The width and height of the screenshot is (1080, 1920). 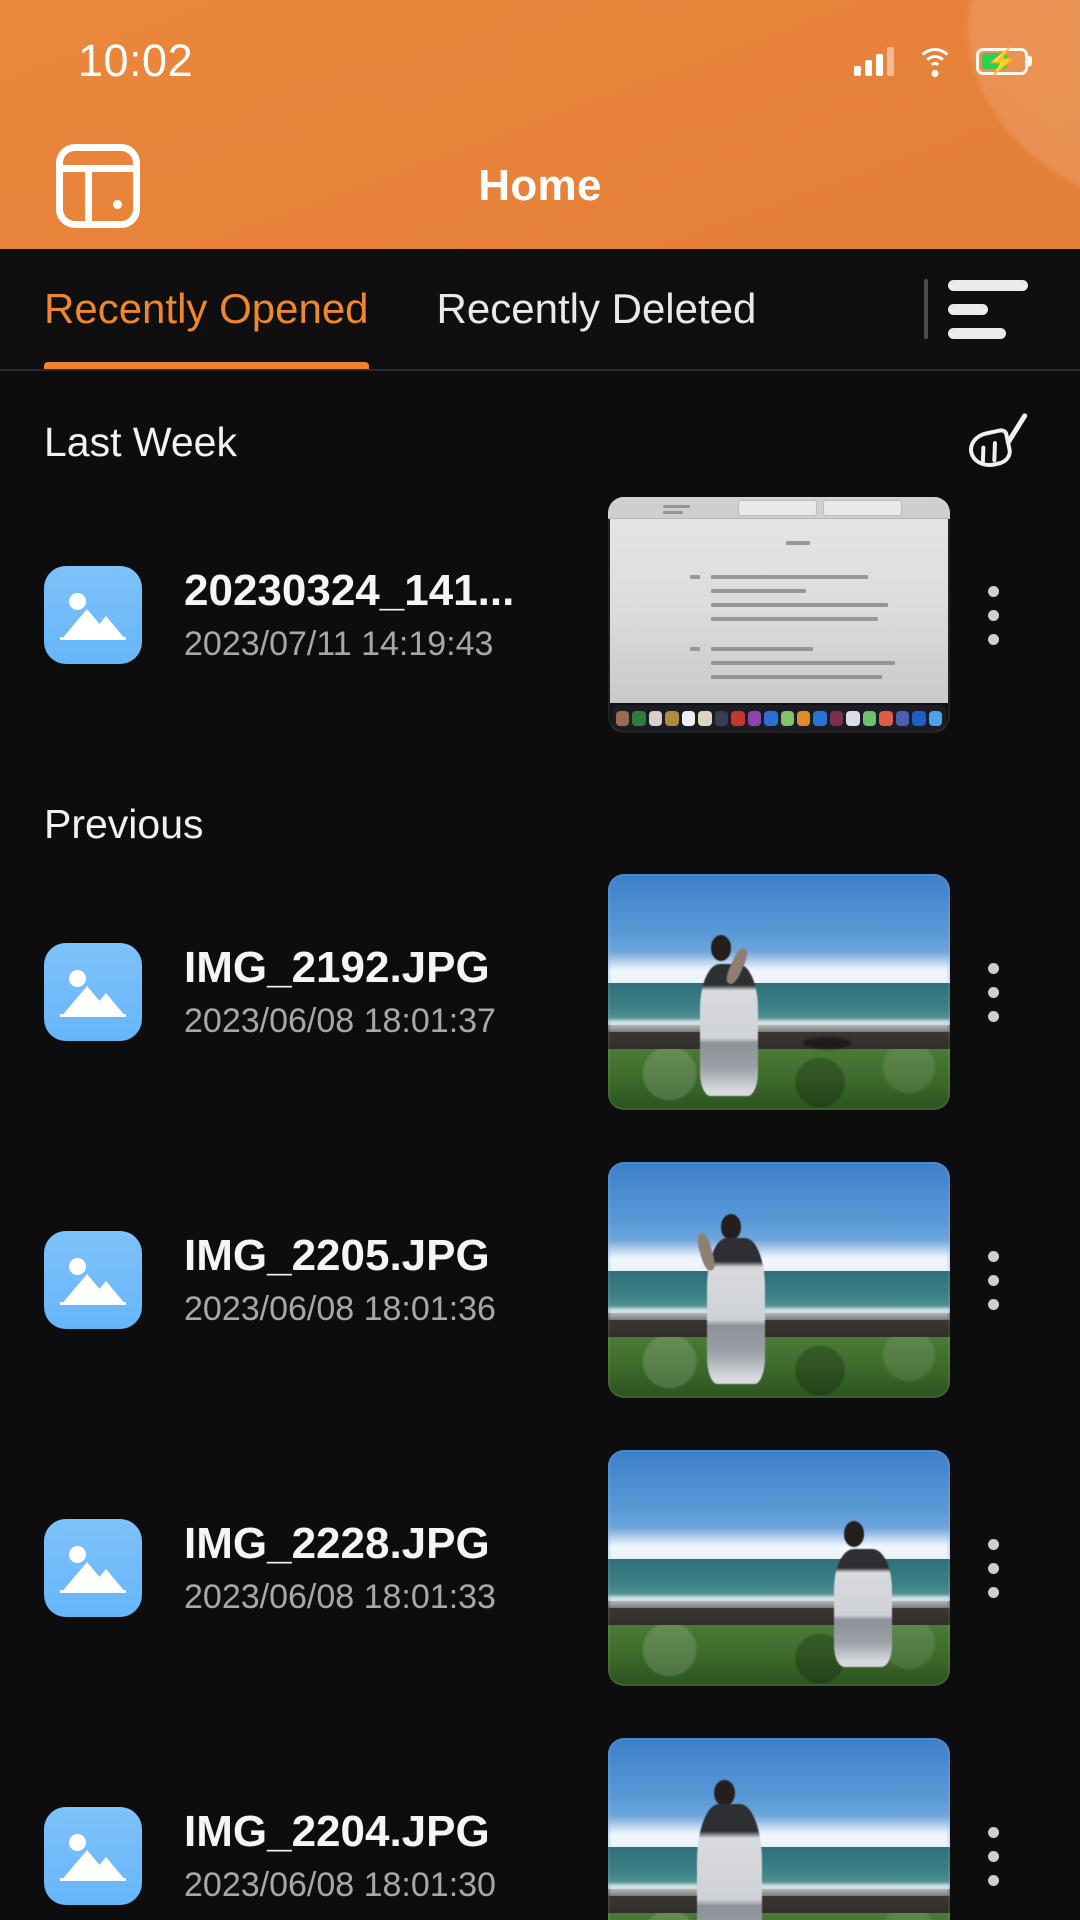 What do you see at coordinates (98, 185) in the screenshot?
I see `layout-panel-icon` at bounding box center [98, 185].